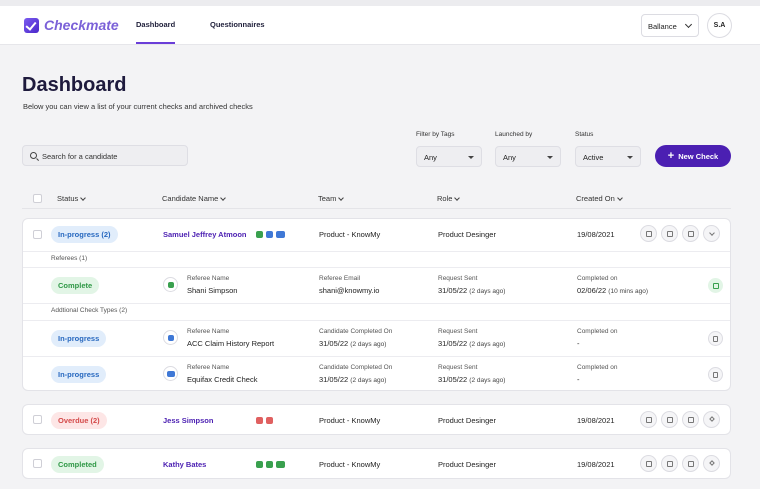 This screenshot has height=489, width=760. I want to click on view-report-button, so click(715, 285).